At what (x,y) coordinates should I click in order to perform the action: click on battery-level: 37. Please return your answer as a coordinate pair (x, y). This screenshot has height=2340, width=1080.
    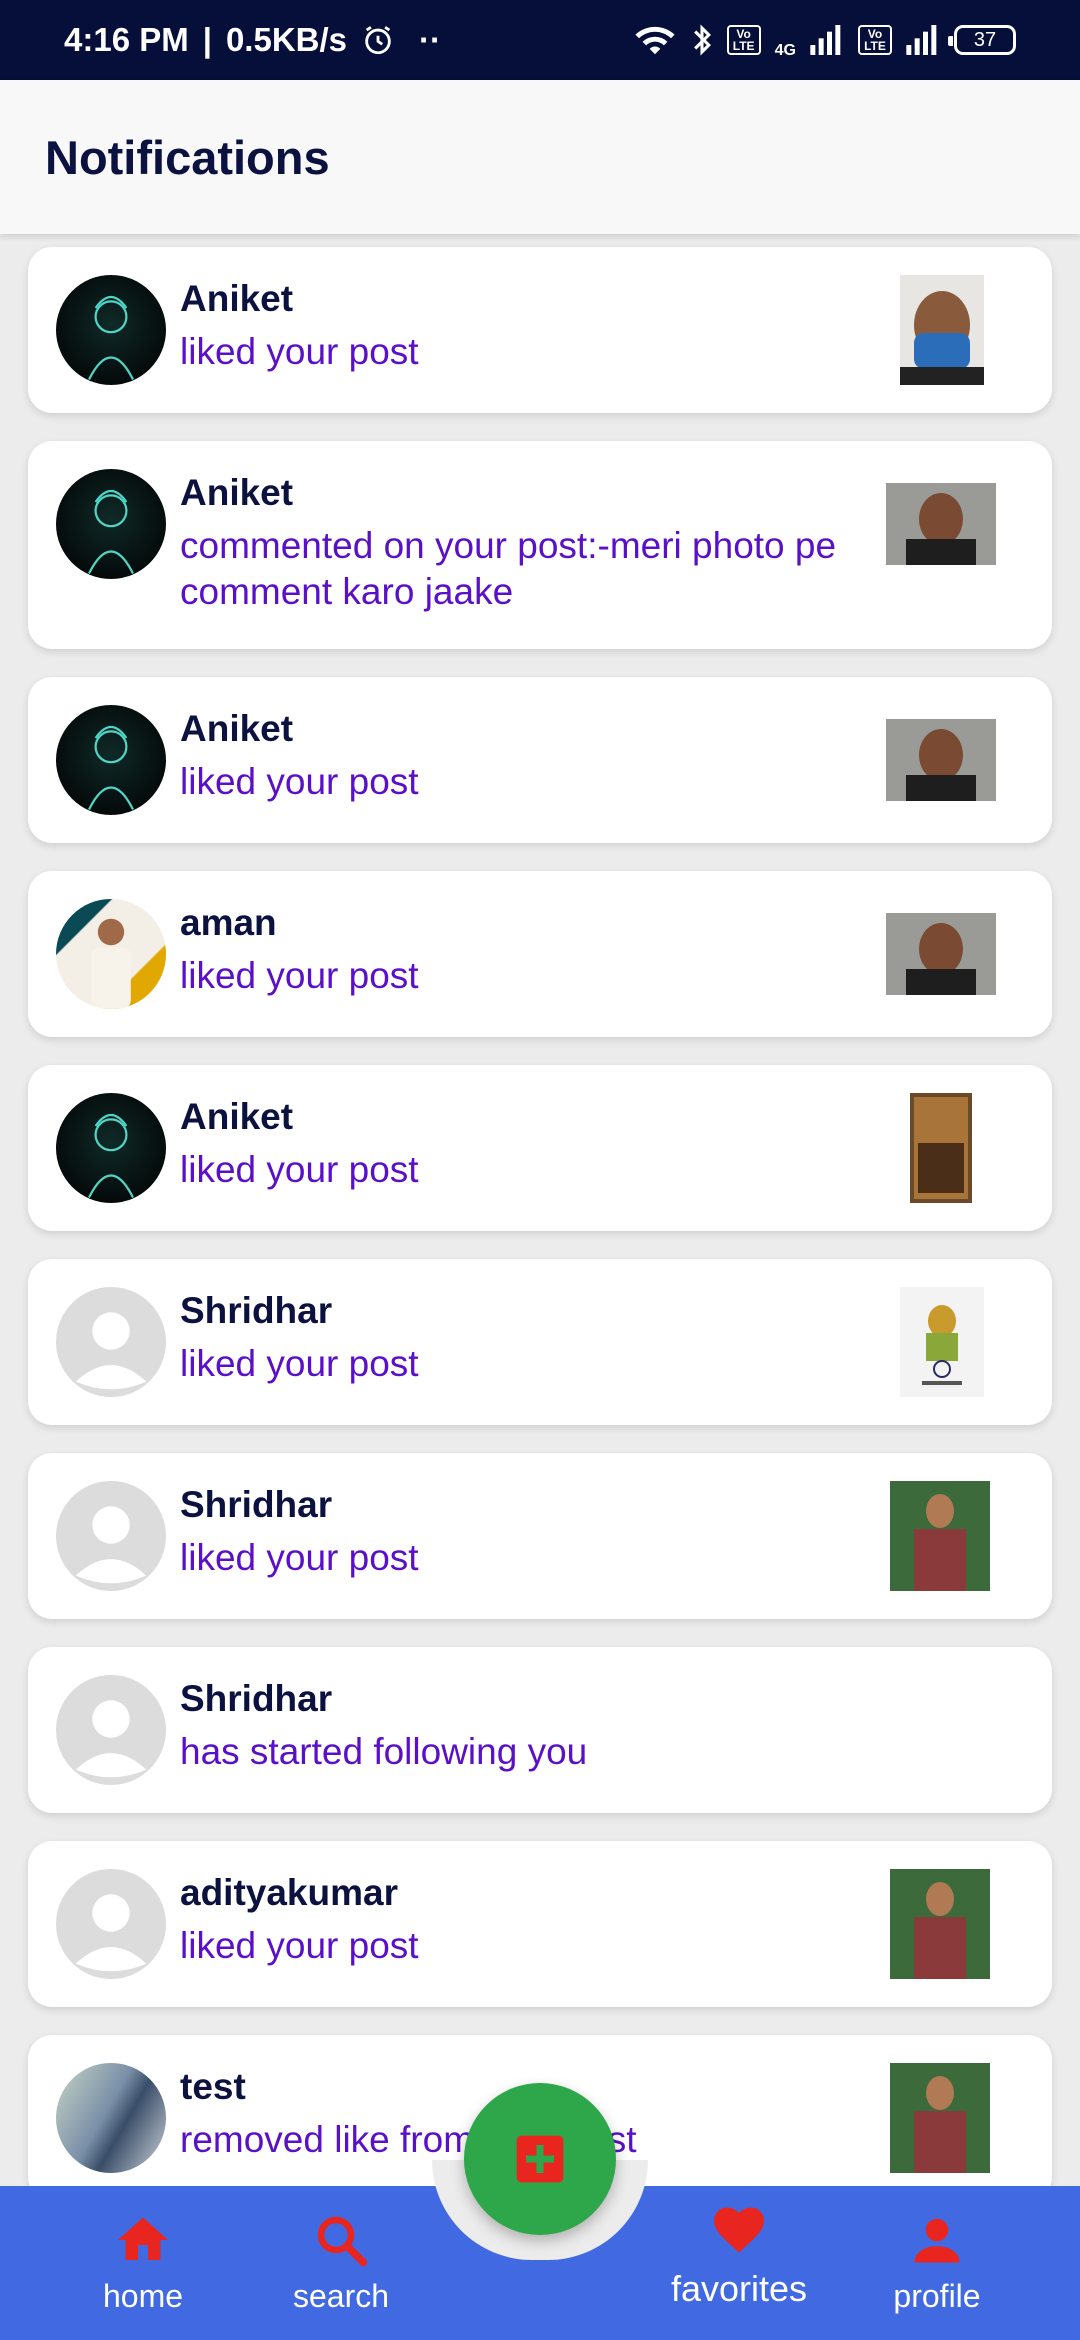
    Looking at the image, I should click on (985, 39).